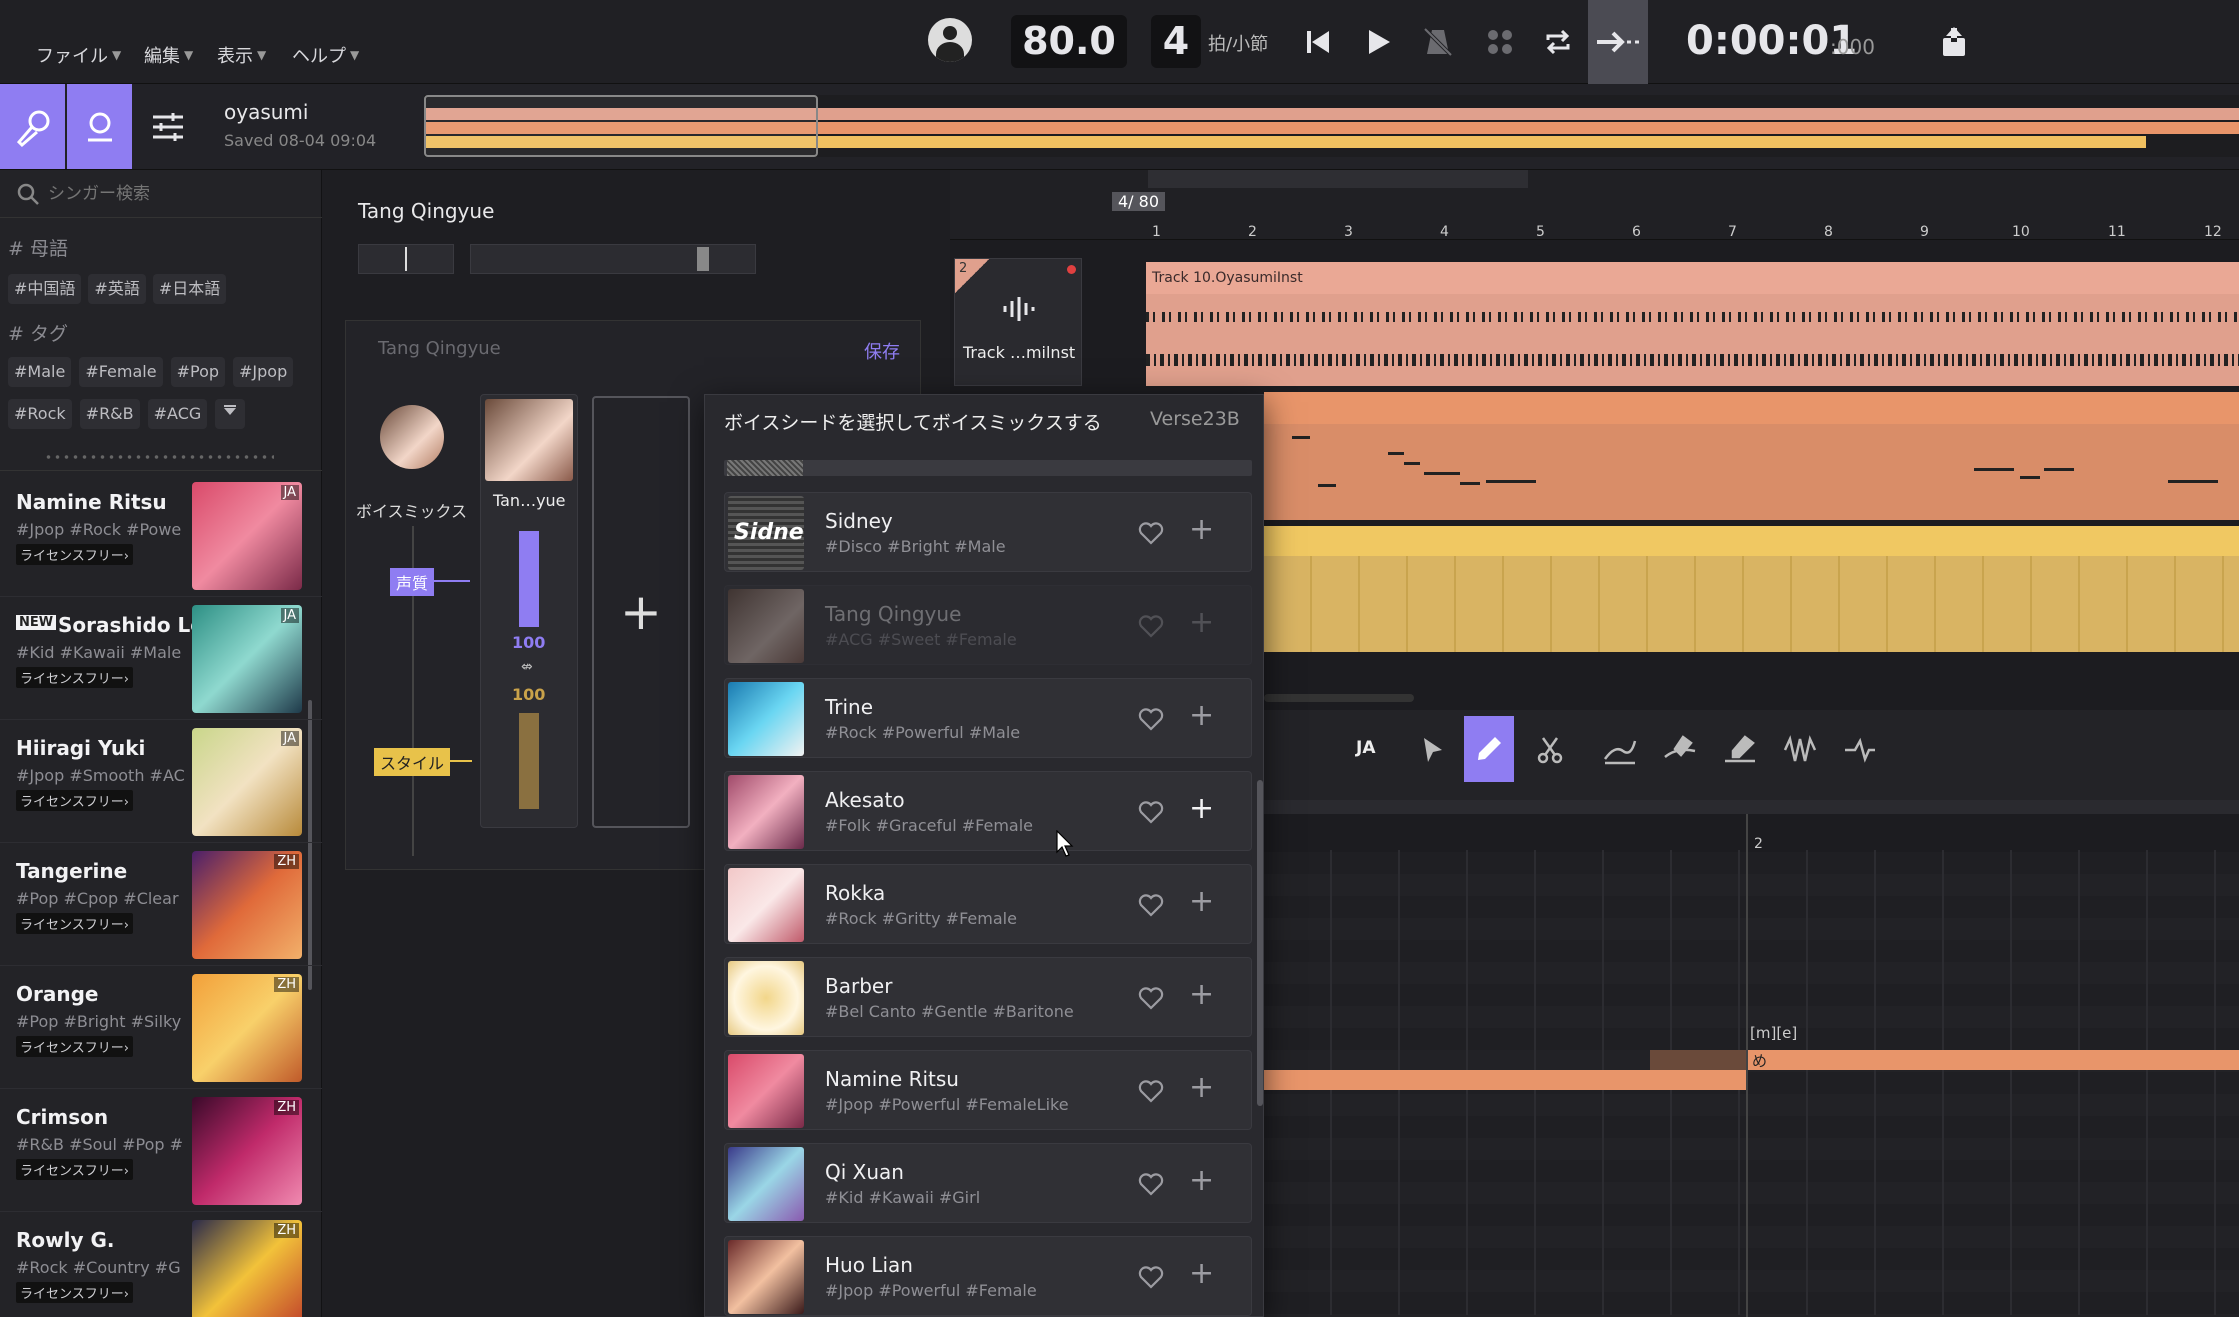 Image resolution: width=2239 pixels, height=1317 pixels. Describe the element at coordinates (1505, 1080) in the screenshot. I see `note-block` at that location.